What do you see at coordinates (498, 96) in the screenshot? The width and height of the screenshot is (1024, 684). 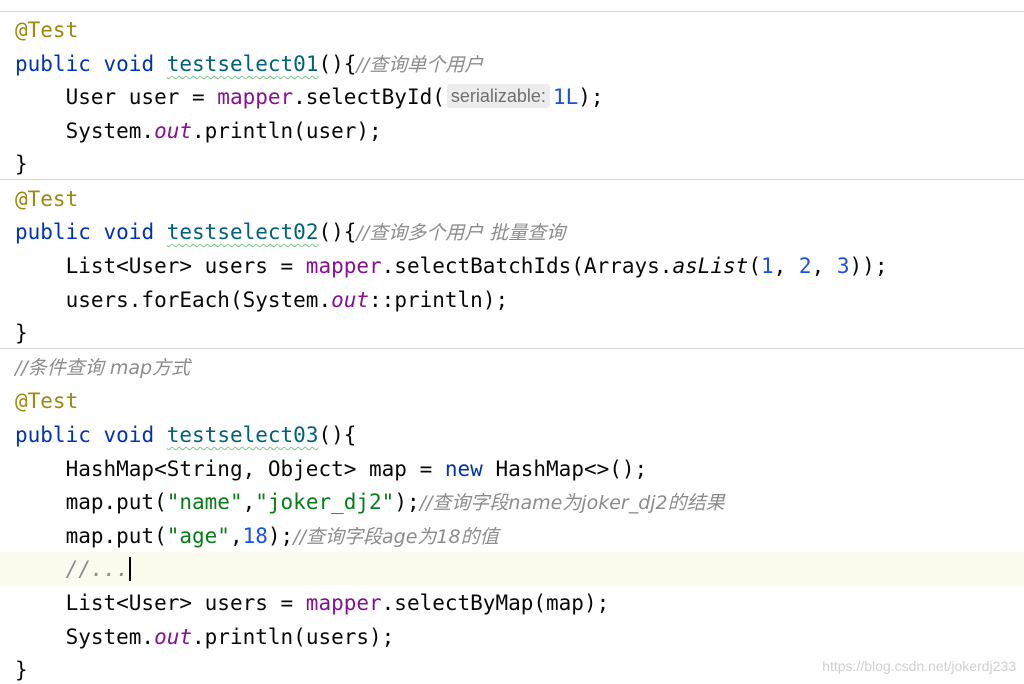 I see `parameter-hint: serializable:` at bounding box center [498, 96].